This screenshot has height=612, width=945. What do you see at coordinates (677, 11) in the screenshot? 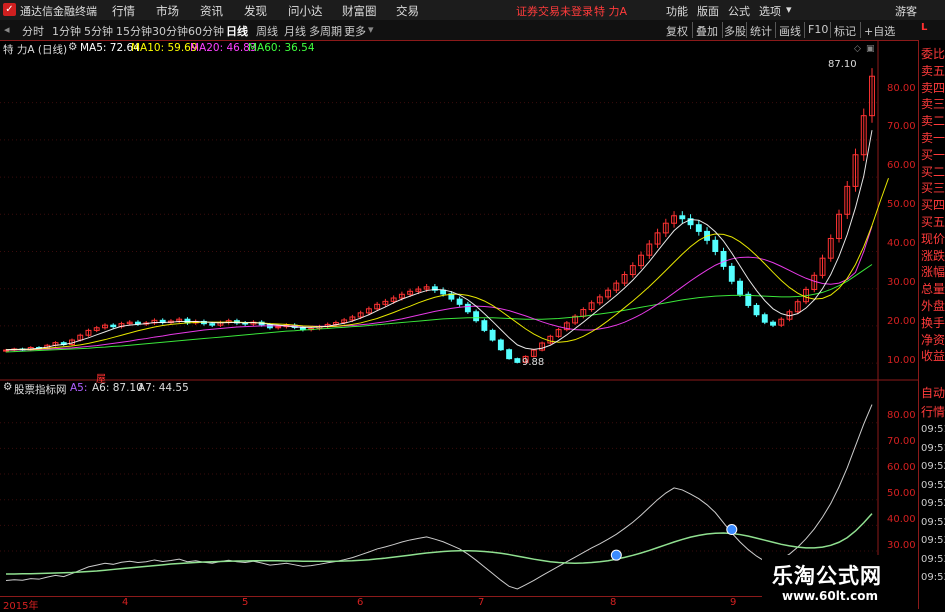
I see `menu-function: 功能` at bounding box center [677, 11].